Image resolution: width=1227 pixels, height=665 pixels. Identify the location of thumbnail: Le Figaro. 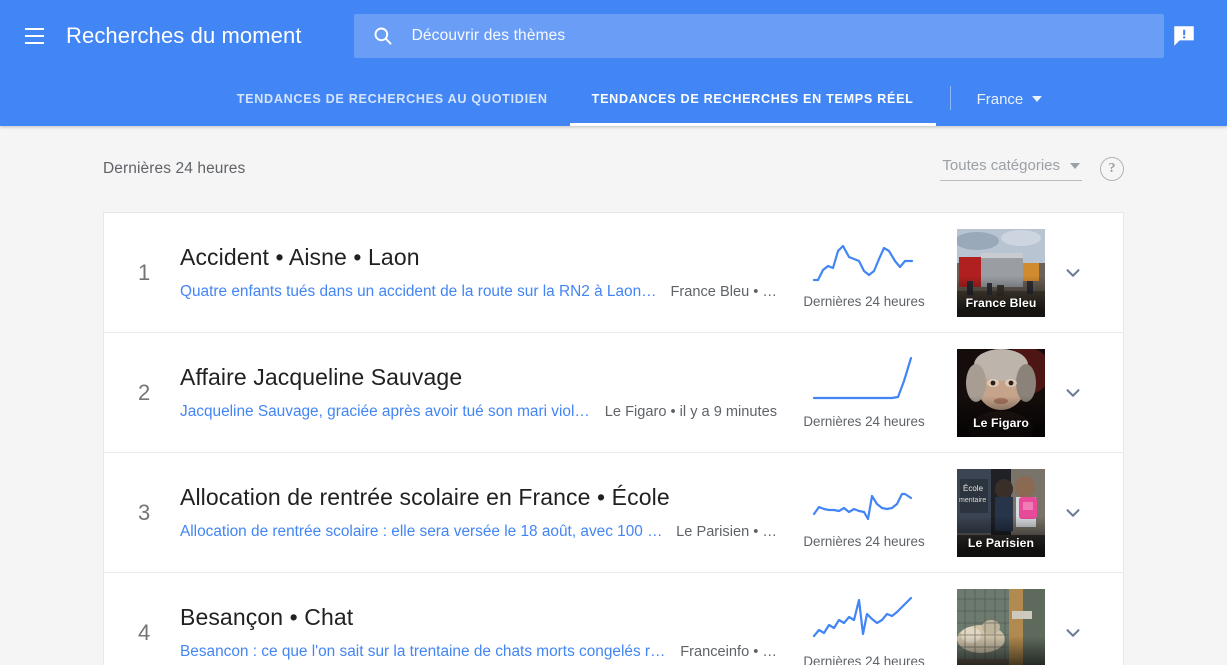
(1001, 392).